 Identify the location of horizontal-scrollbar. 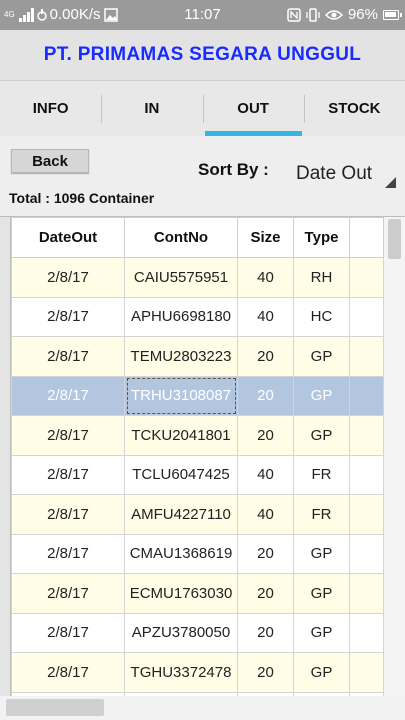
(55, 707).